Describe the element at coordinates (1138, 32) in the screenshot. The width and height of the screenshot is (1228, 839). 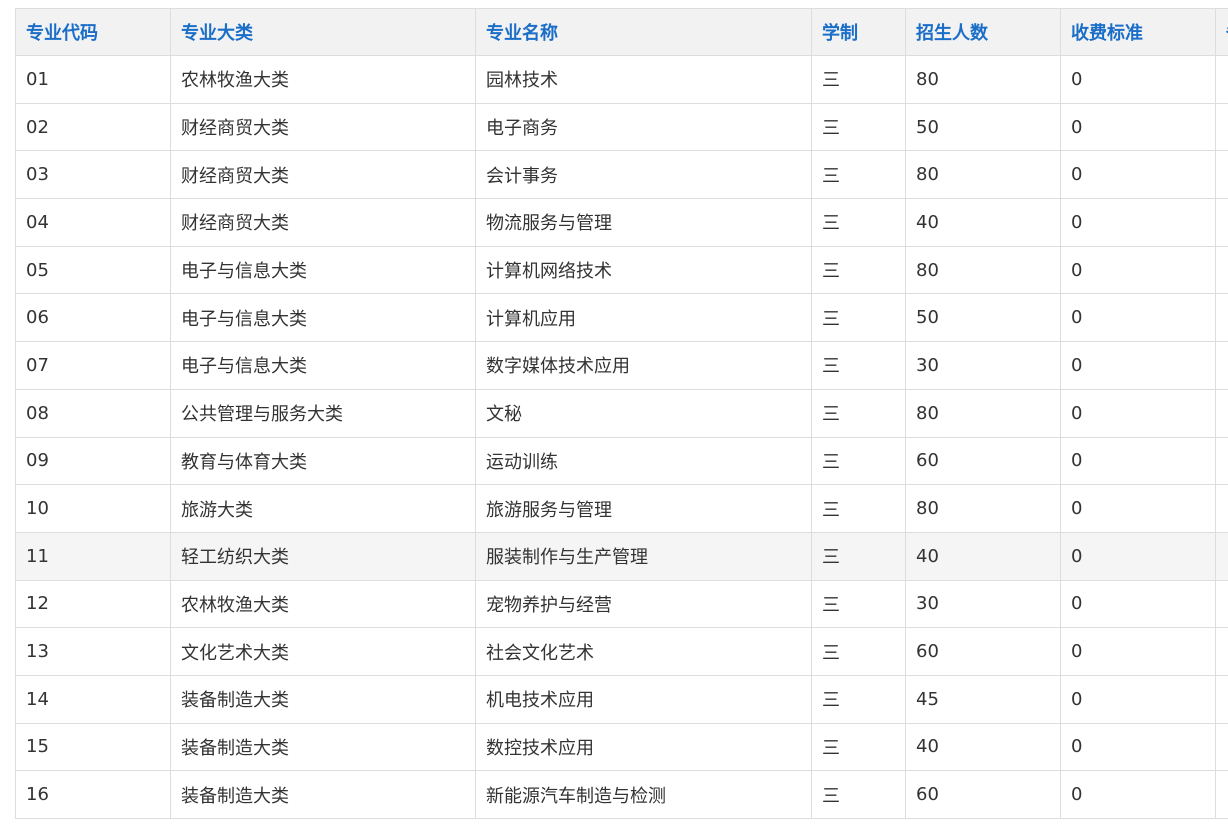
I see `header-fee: 收费标准` at that location.